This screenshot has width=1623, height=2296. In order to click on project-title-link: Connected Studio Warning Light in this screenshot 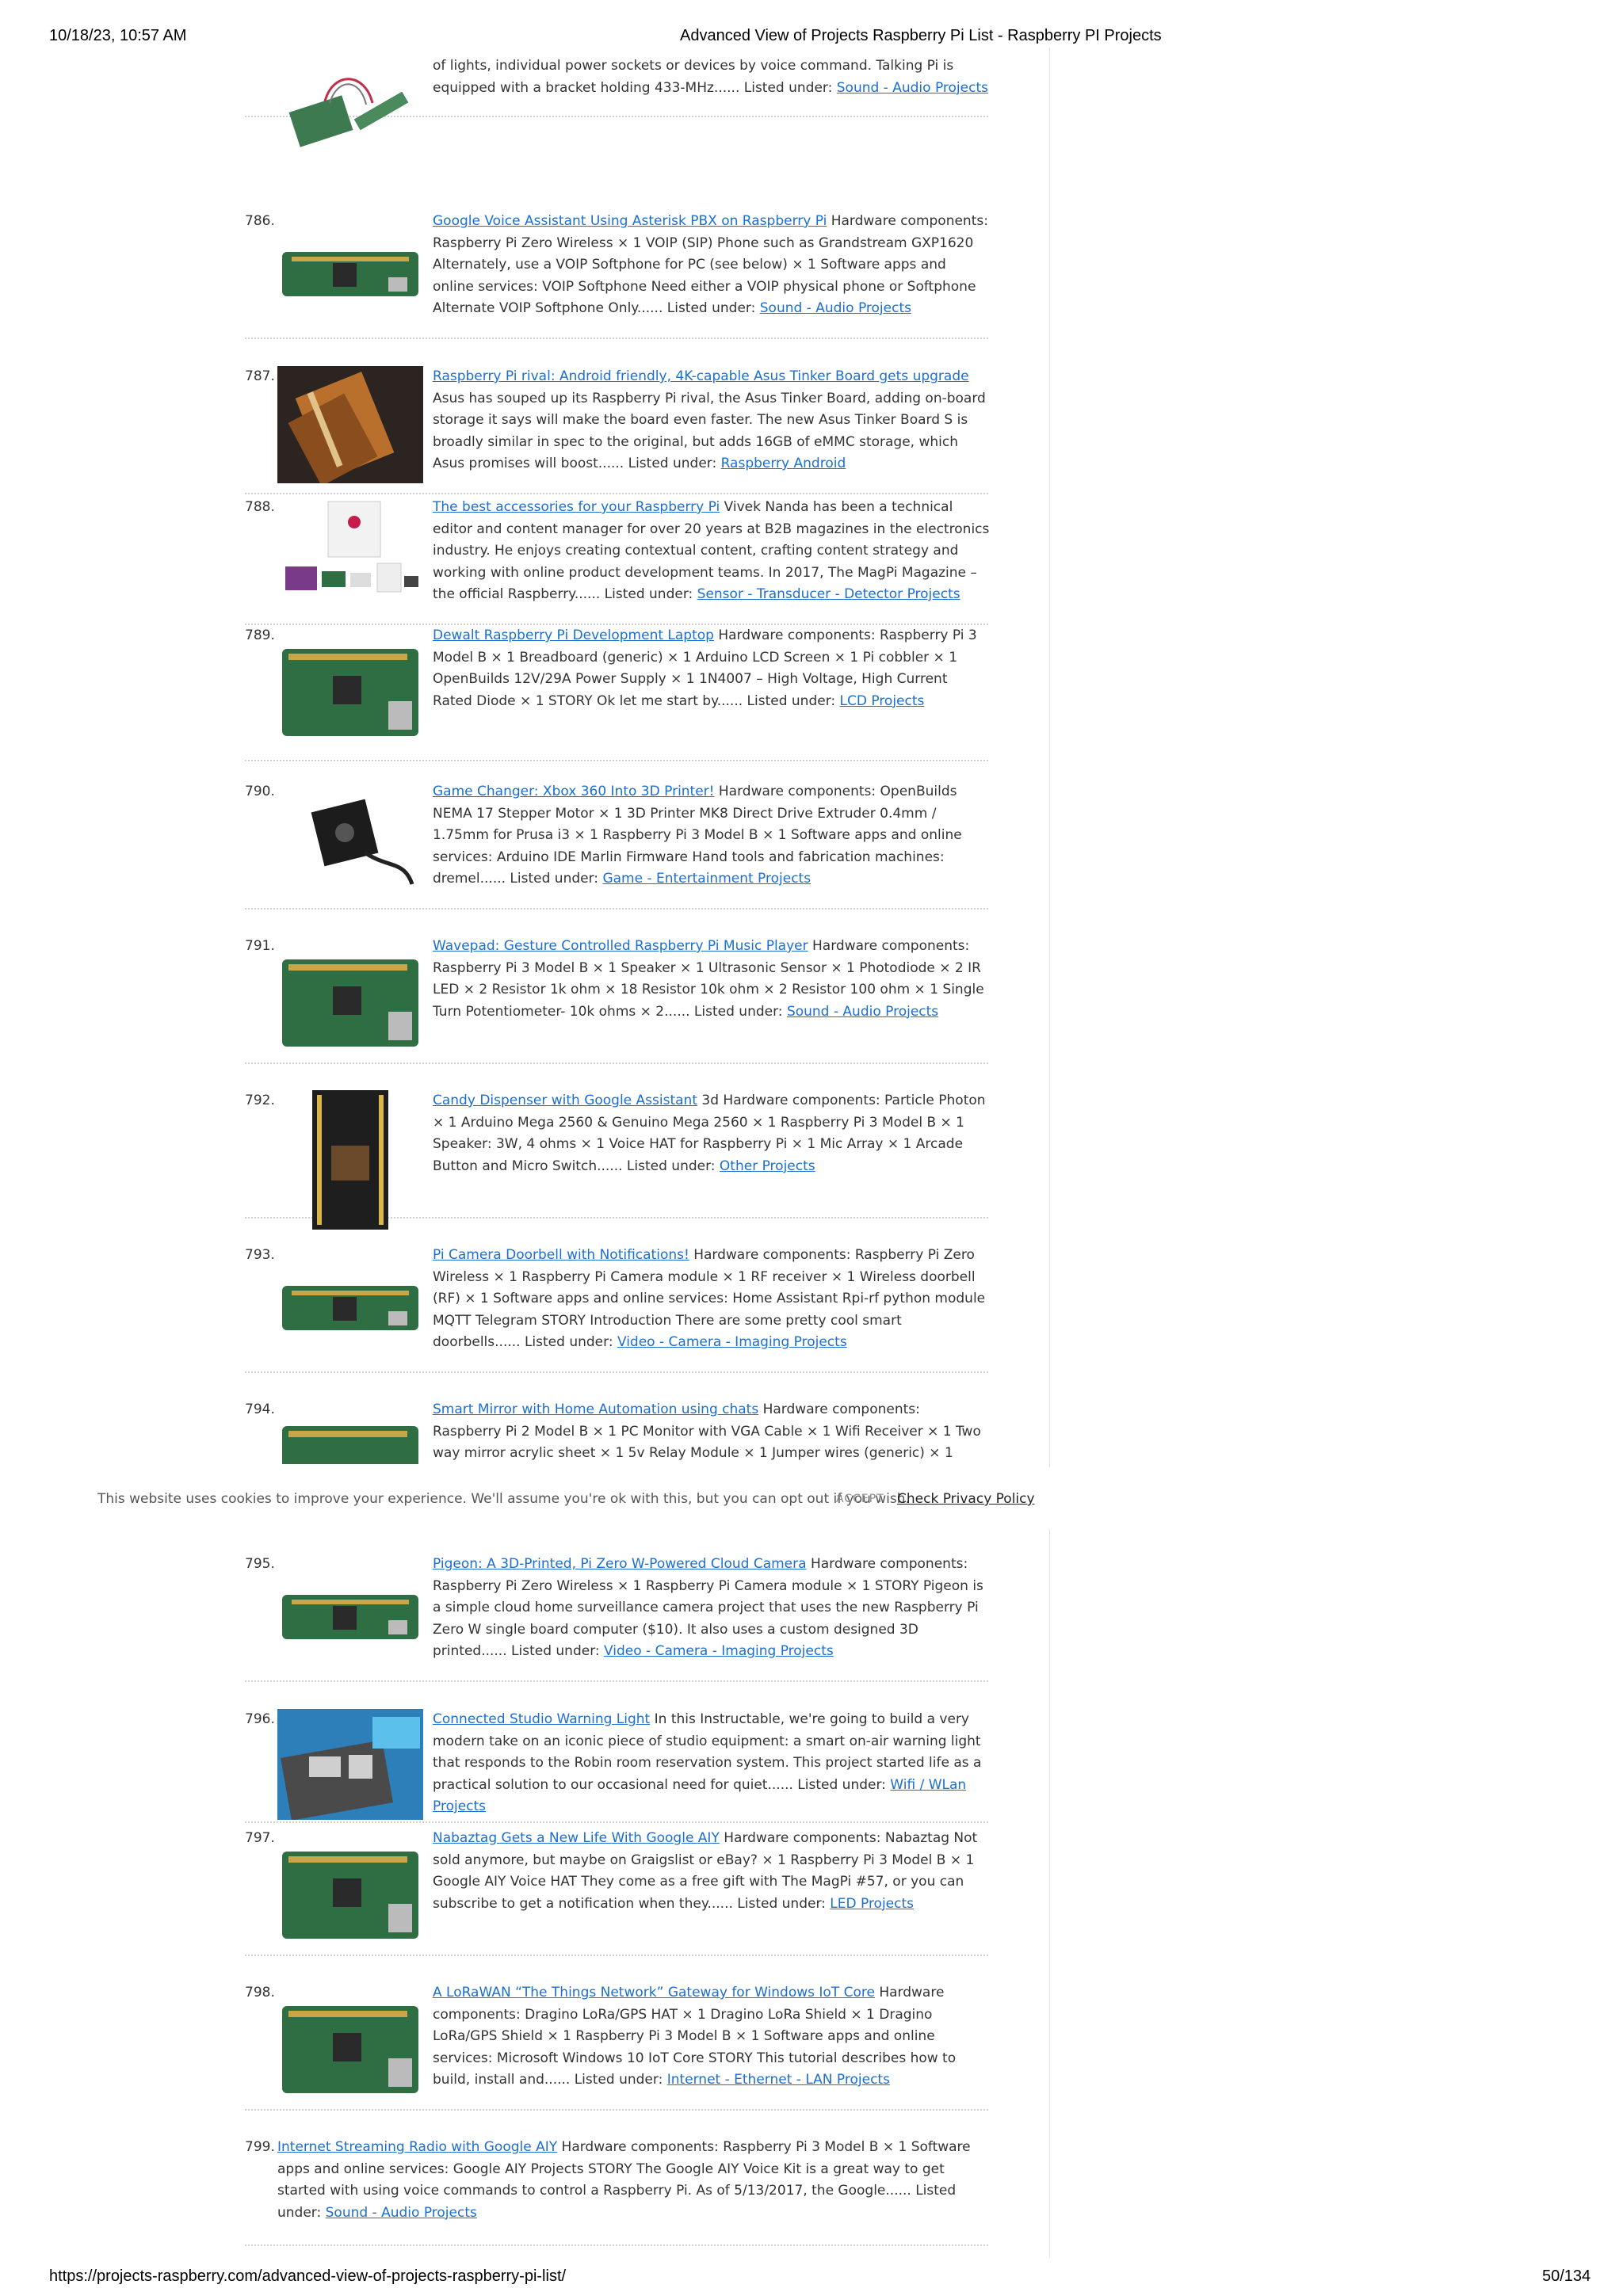, I will do `click(541, 1719)`.